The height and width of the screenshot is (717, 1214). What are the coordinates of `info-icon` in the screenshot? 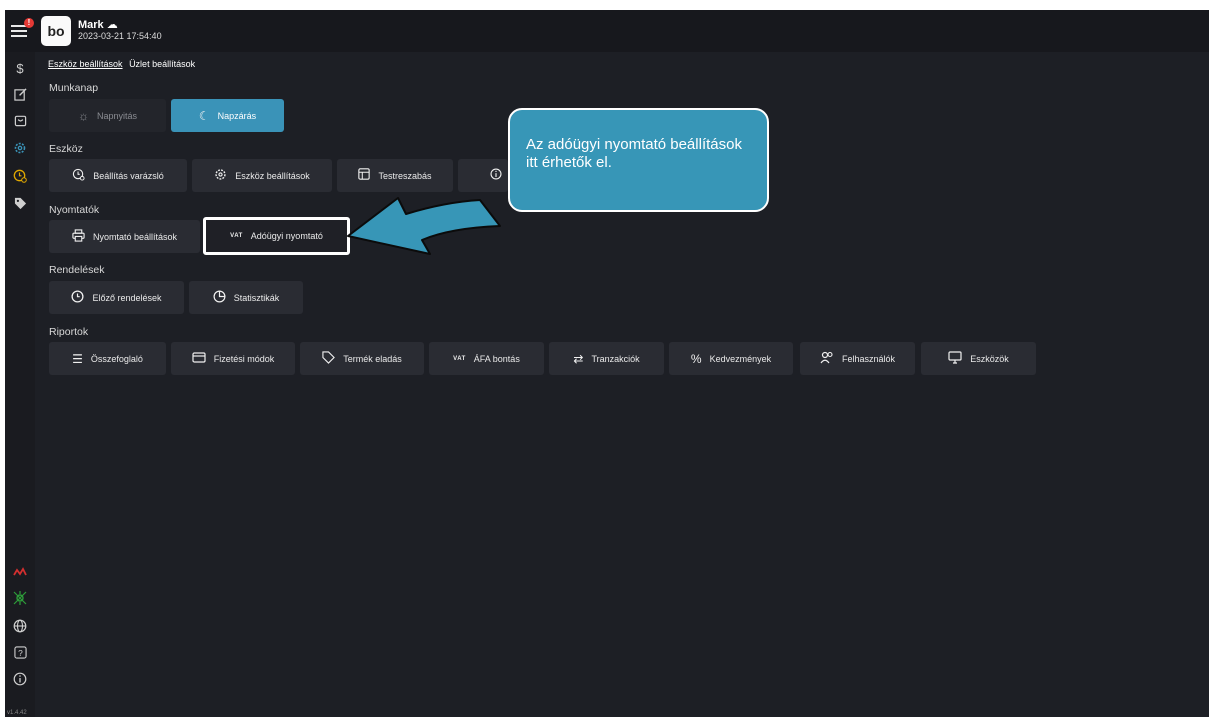 It's located at (20, 679).